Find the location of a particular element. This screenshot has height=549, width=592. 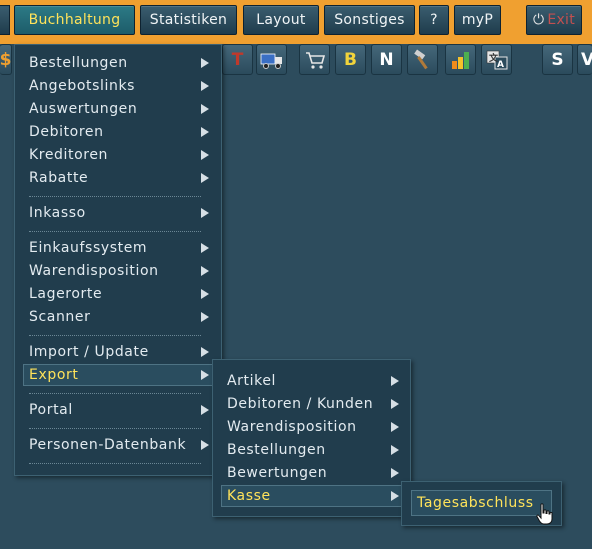

menu-item-lagerorte: Lagerorte is located at coordinates (119, 294).